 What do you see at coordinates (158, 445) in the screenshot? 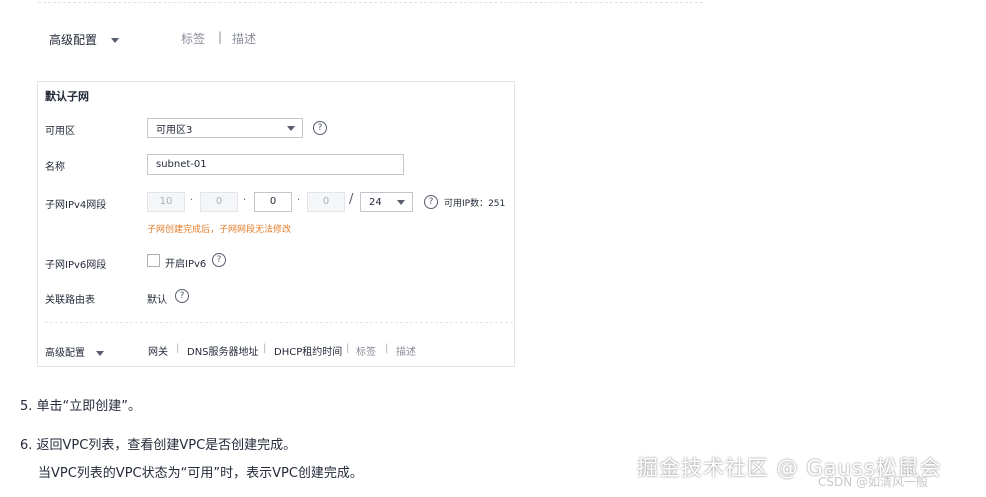
I see `step-6: 6. 返回VPC列表，查看创建VPC是否创建完成。` at bounding box center [158, 445].